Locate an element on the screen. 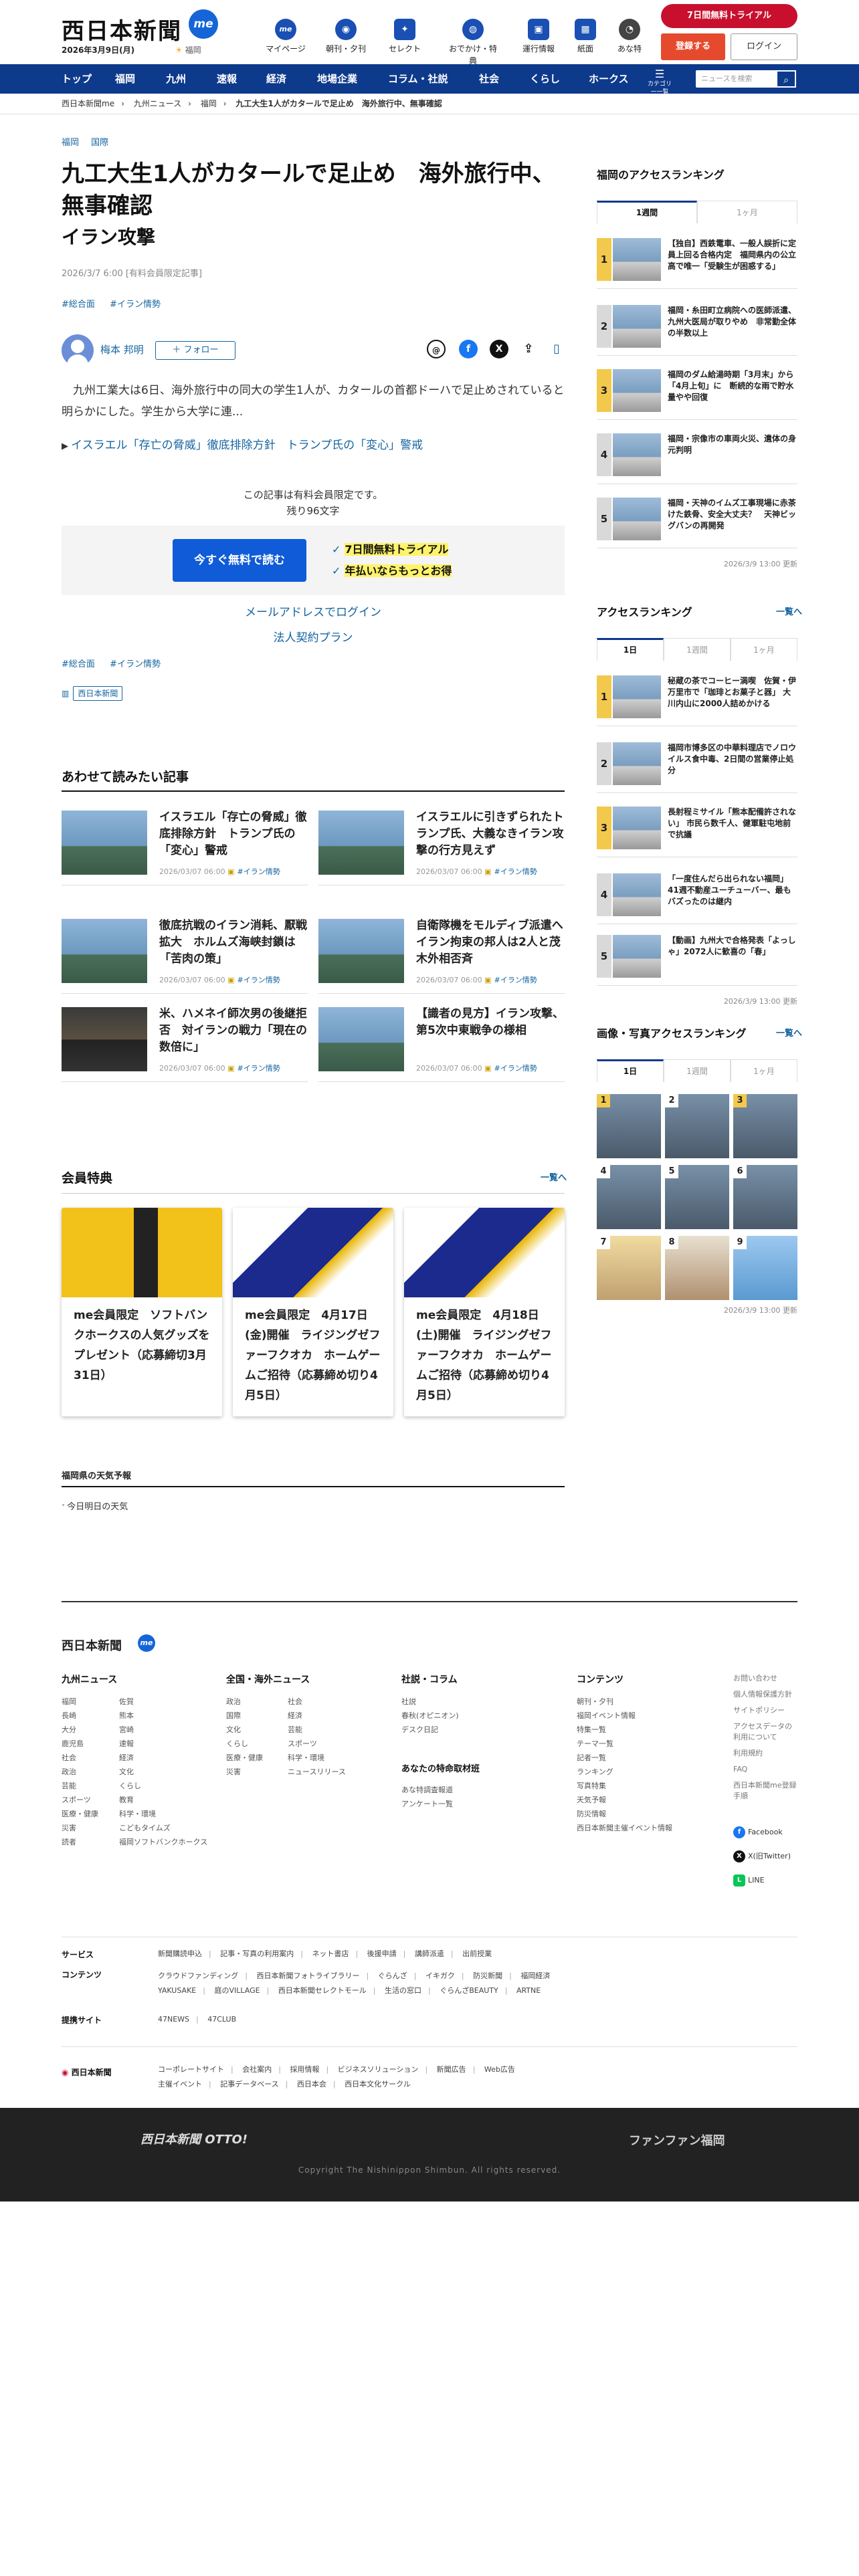 The height and width of the screenshot is (2576, 859). photo-thumb: 3 is located at coordinates (765, 1126).